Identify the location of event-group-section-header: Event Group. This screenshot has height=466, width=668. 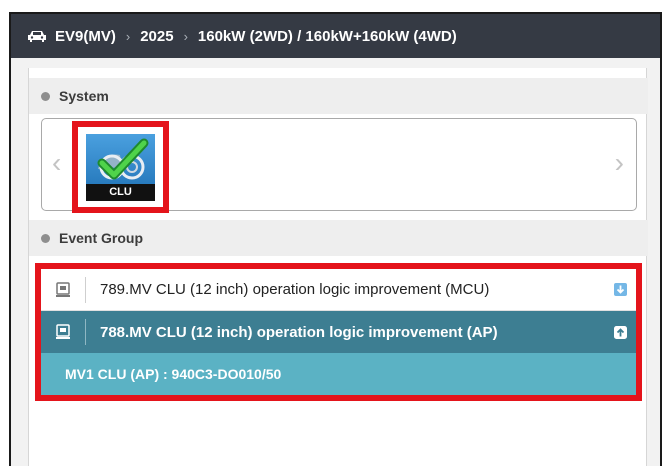
(338, 238).